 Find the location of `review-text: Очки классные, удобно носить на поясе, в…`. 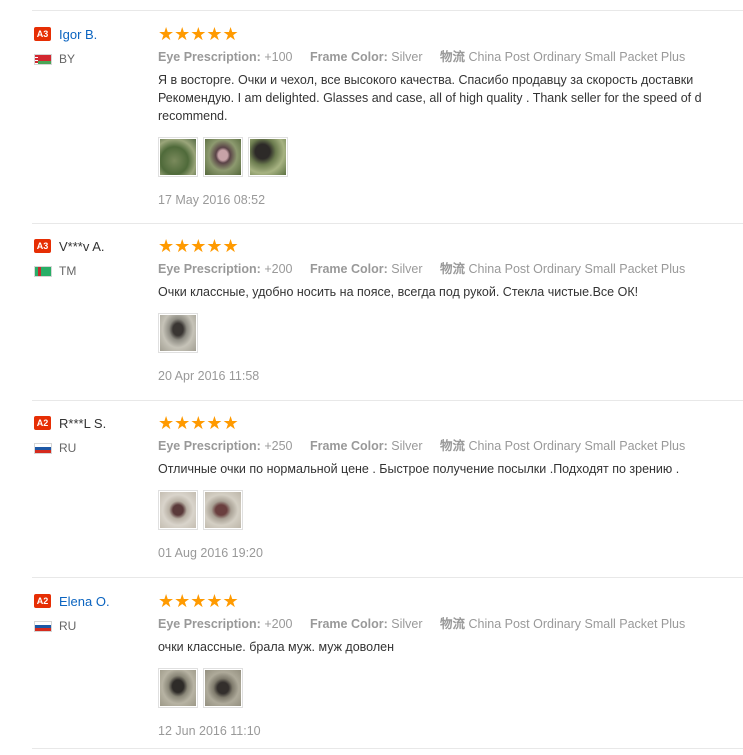

review-text: Очки классные, удобно носить на поясе, в… is located at coordinates (450, 292).